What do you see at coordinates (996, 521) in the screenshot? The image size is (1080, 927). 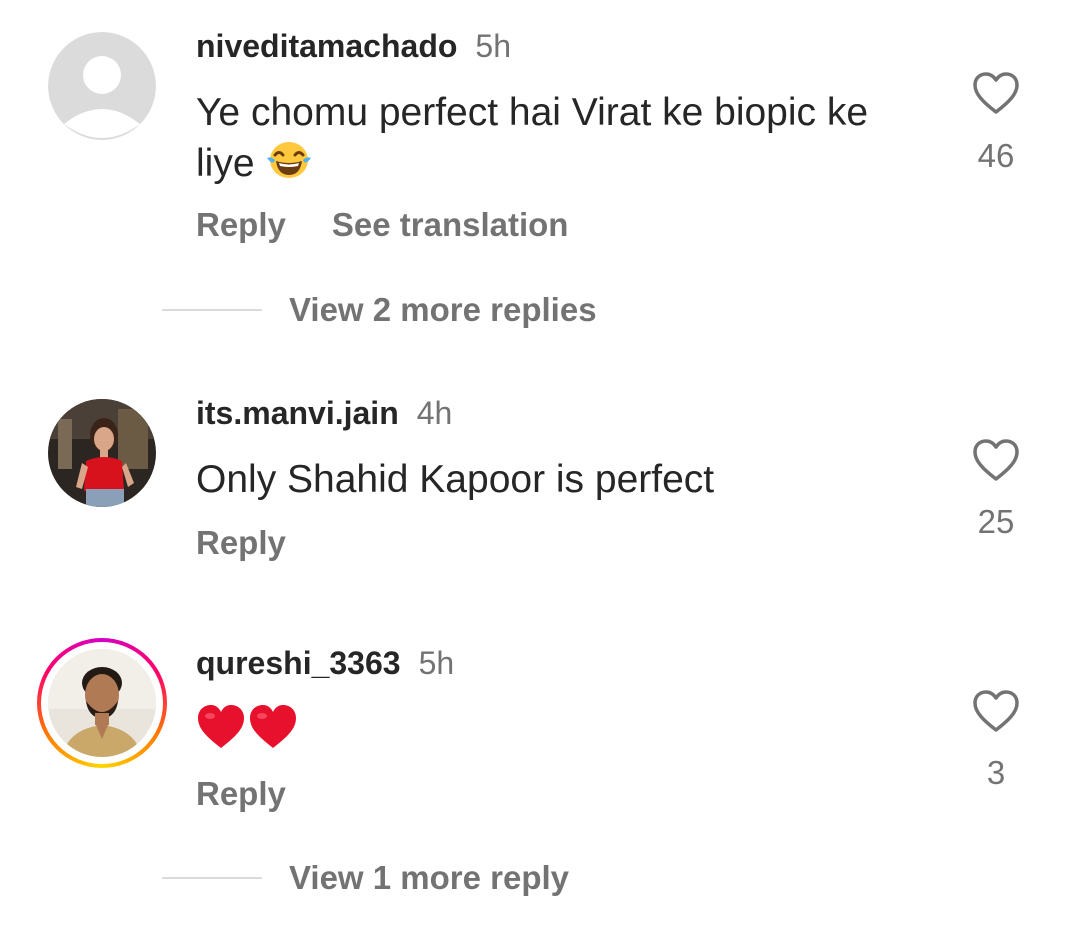 I see `like-count: 25` at bounding box center [996, 521].